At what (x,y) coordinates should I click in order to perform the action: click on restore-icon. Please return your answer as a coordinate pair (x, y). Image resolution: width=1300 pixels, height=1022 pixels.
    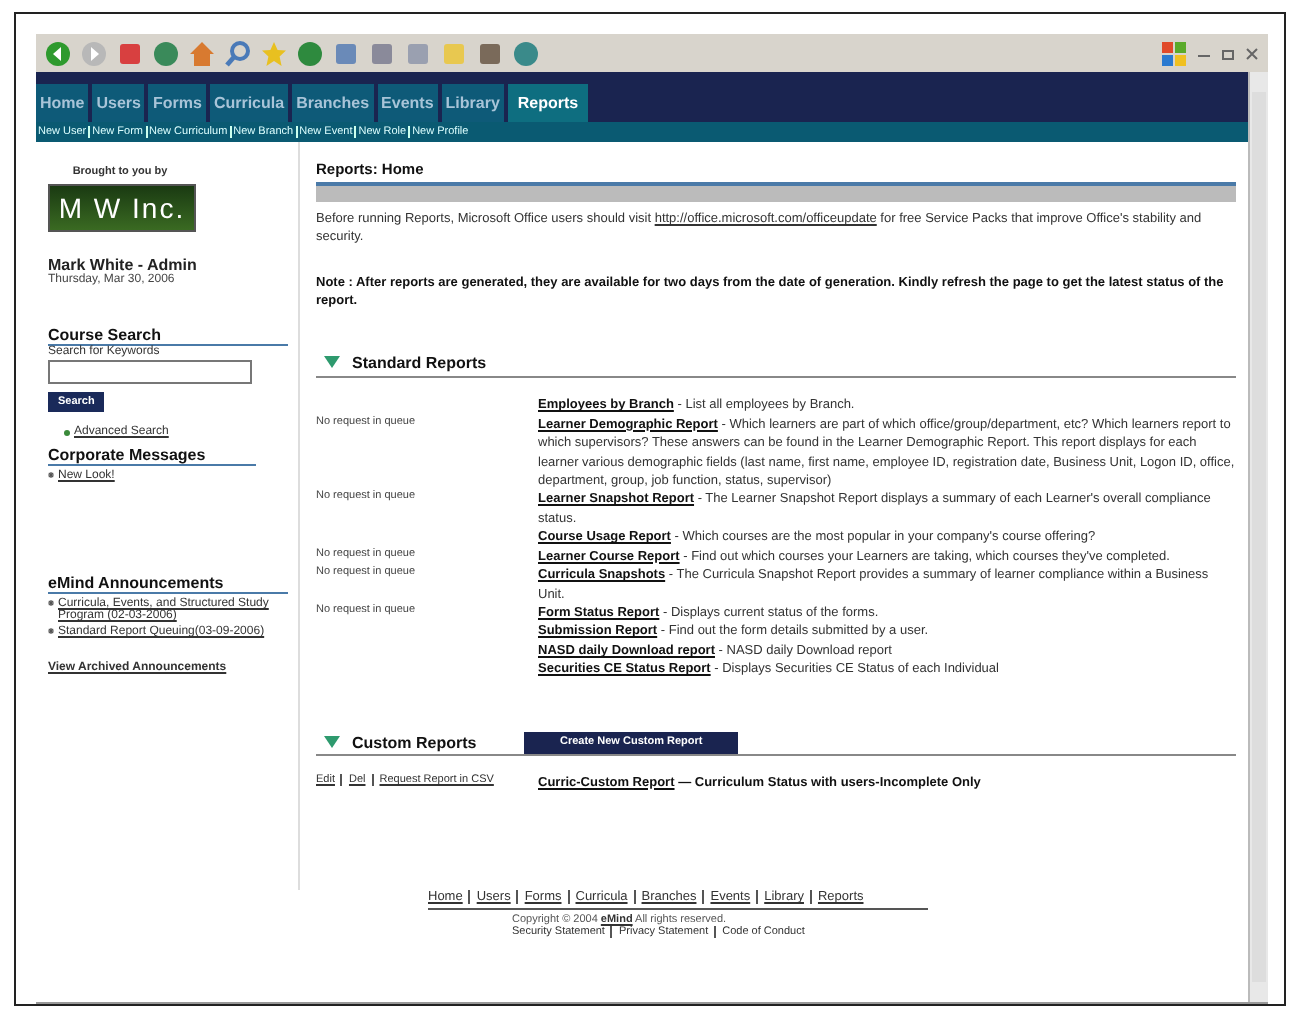
    Looking at the image, I should click on (1228, 53).